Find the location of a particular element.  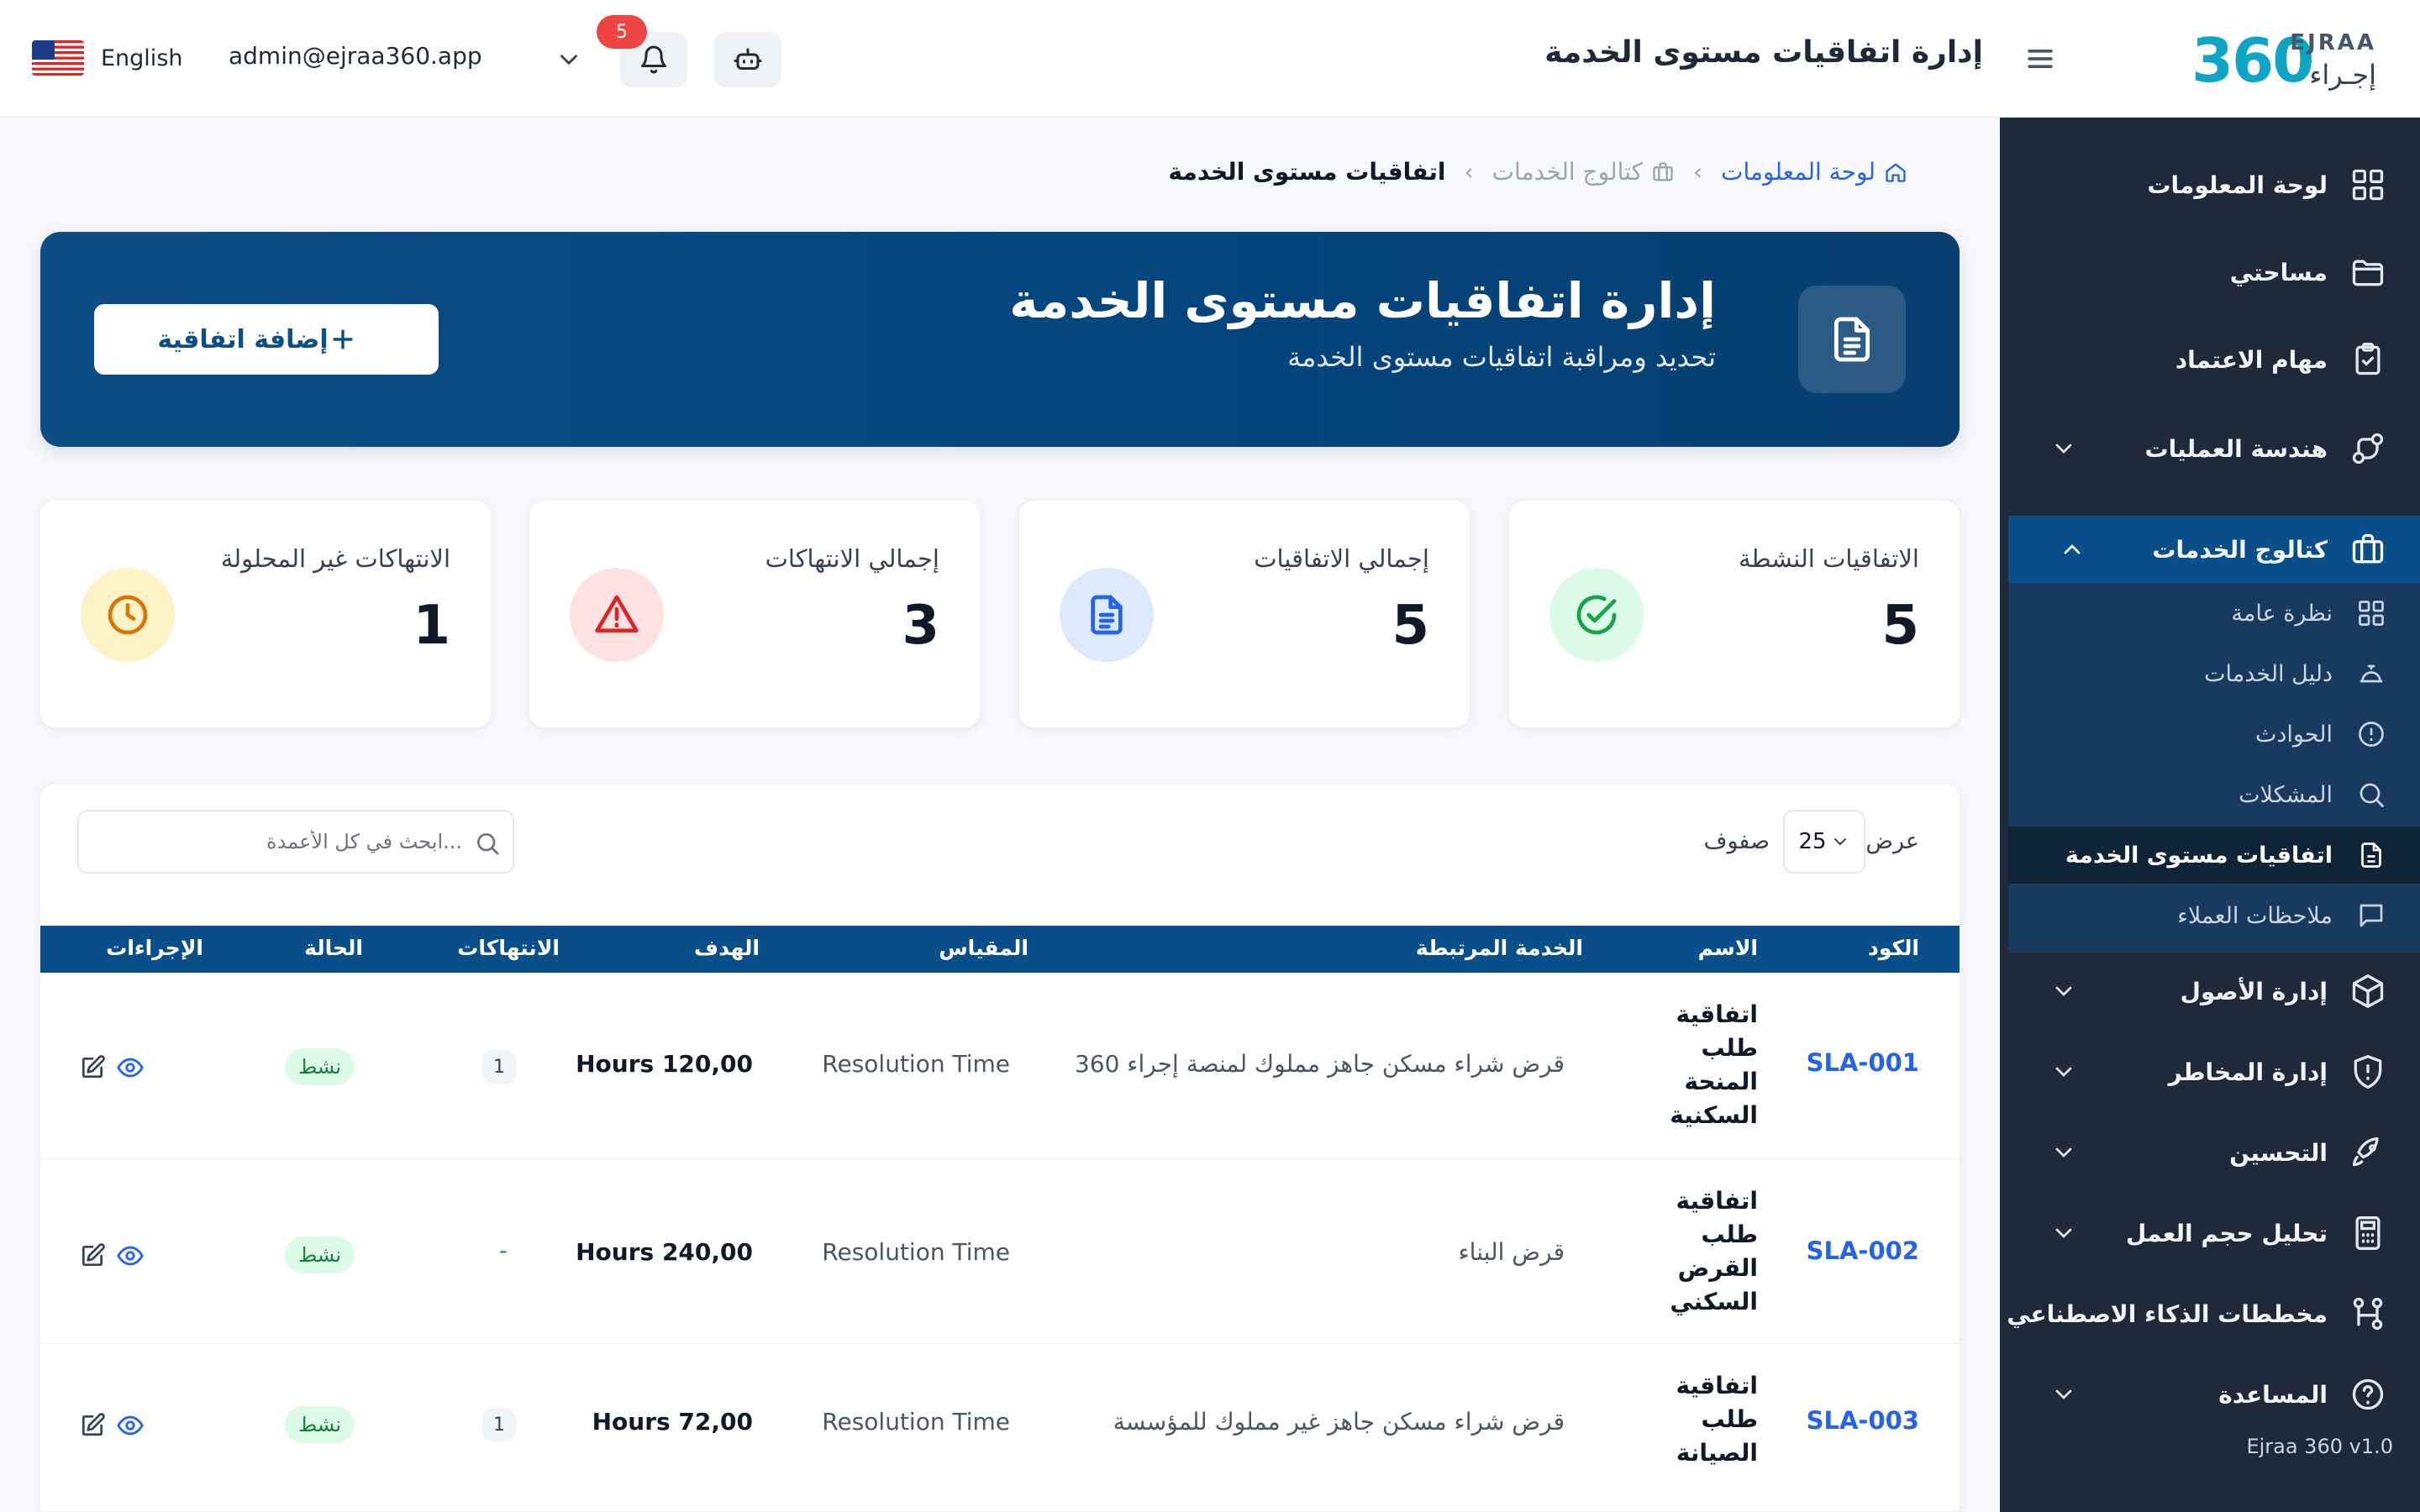

box-icon is located at coordinates (2368, 991).